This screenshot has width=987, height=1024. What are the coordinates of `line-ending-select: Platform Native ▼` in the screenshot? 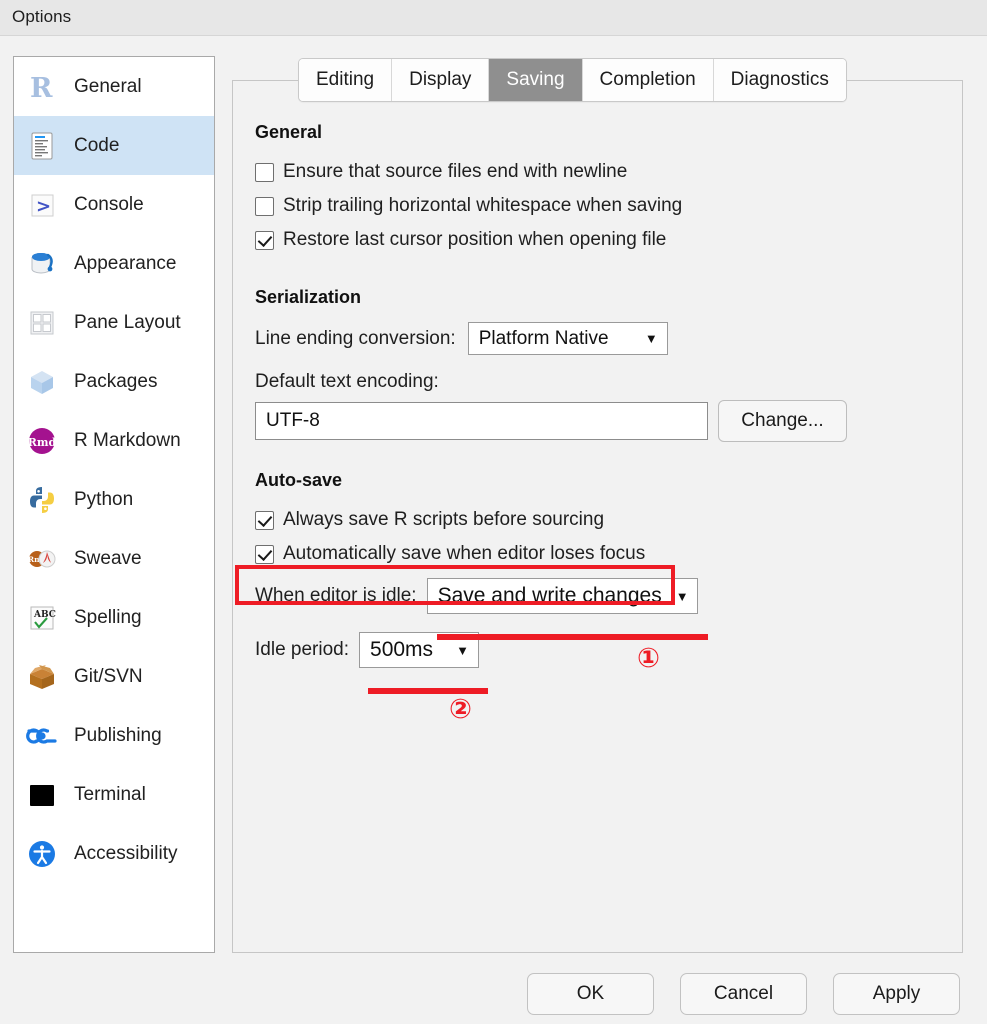 It's located at (567, 338).